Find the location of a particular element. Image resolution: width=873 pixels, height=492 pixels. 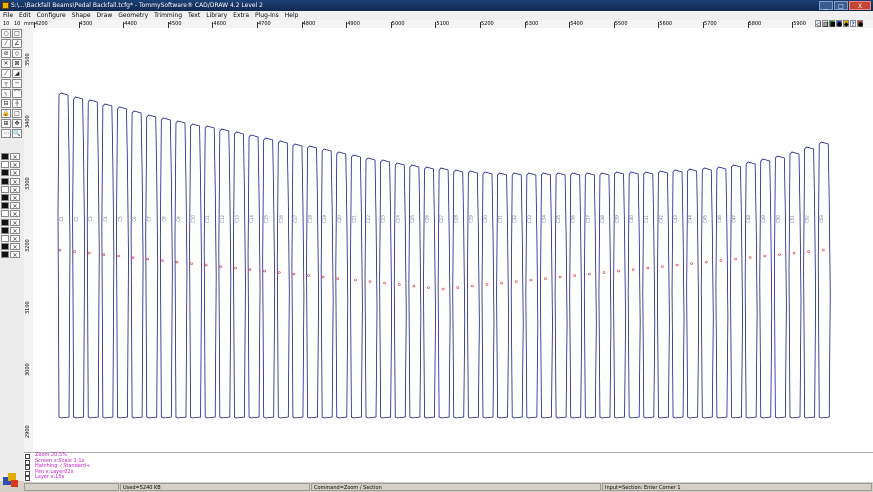

menu-help: Help is located at coordinates (292, 15).